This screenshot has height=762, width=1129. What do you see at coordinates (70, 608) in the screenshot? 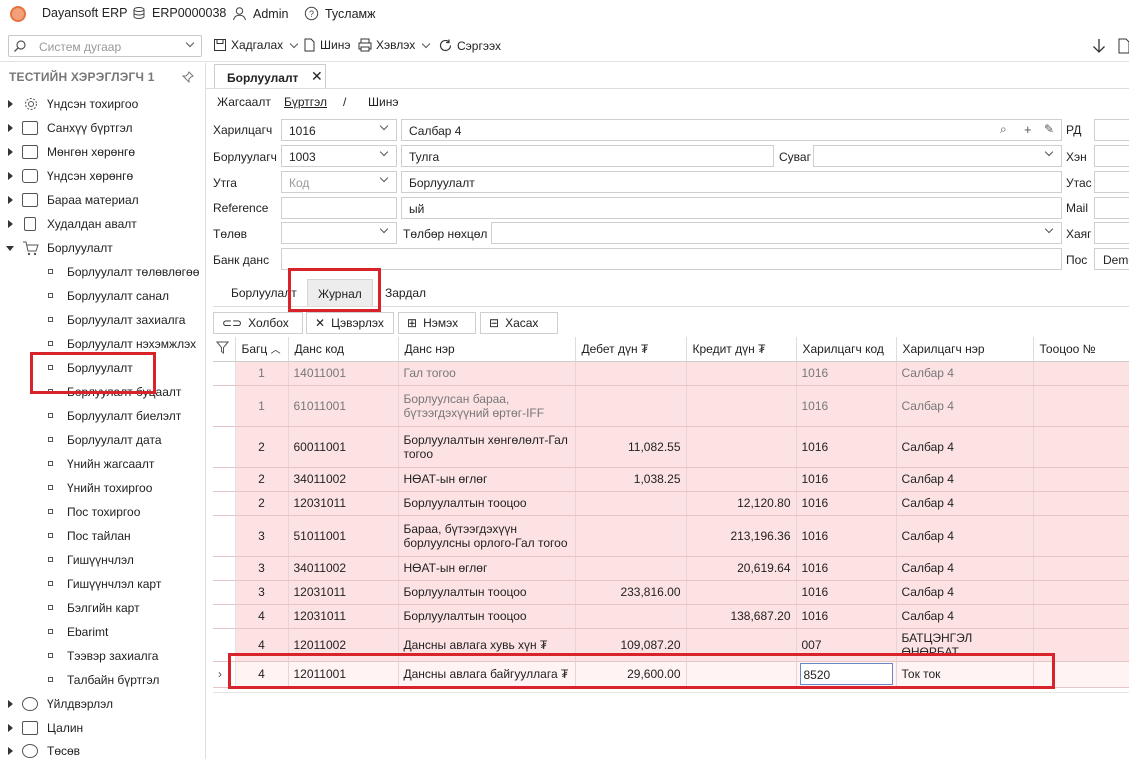
I see `sidebar-subitem: Бэлгийн карт` at bounding box center [70, 608].